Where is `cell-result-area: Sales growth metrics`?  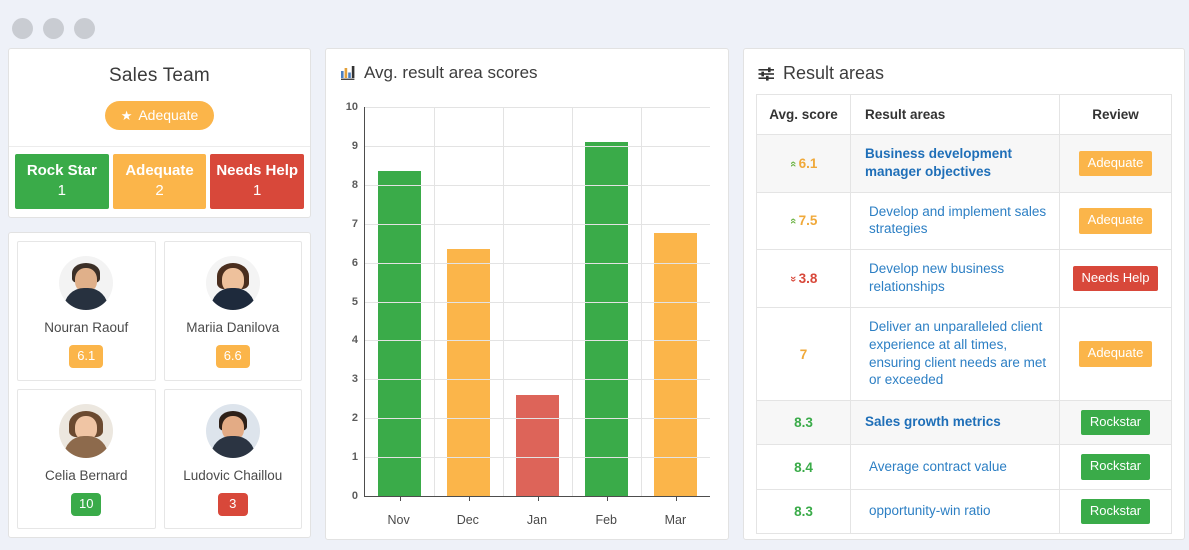
cell-result-area: Sales growth metrics is located at coordinates (955, 423).